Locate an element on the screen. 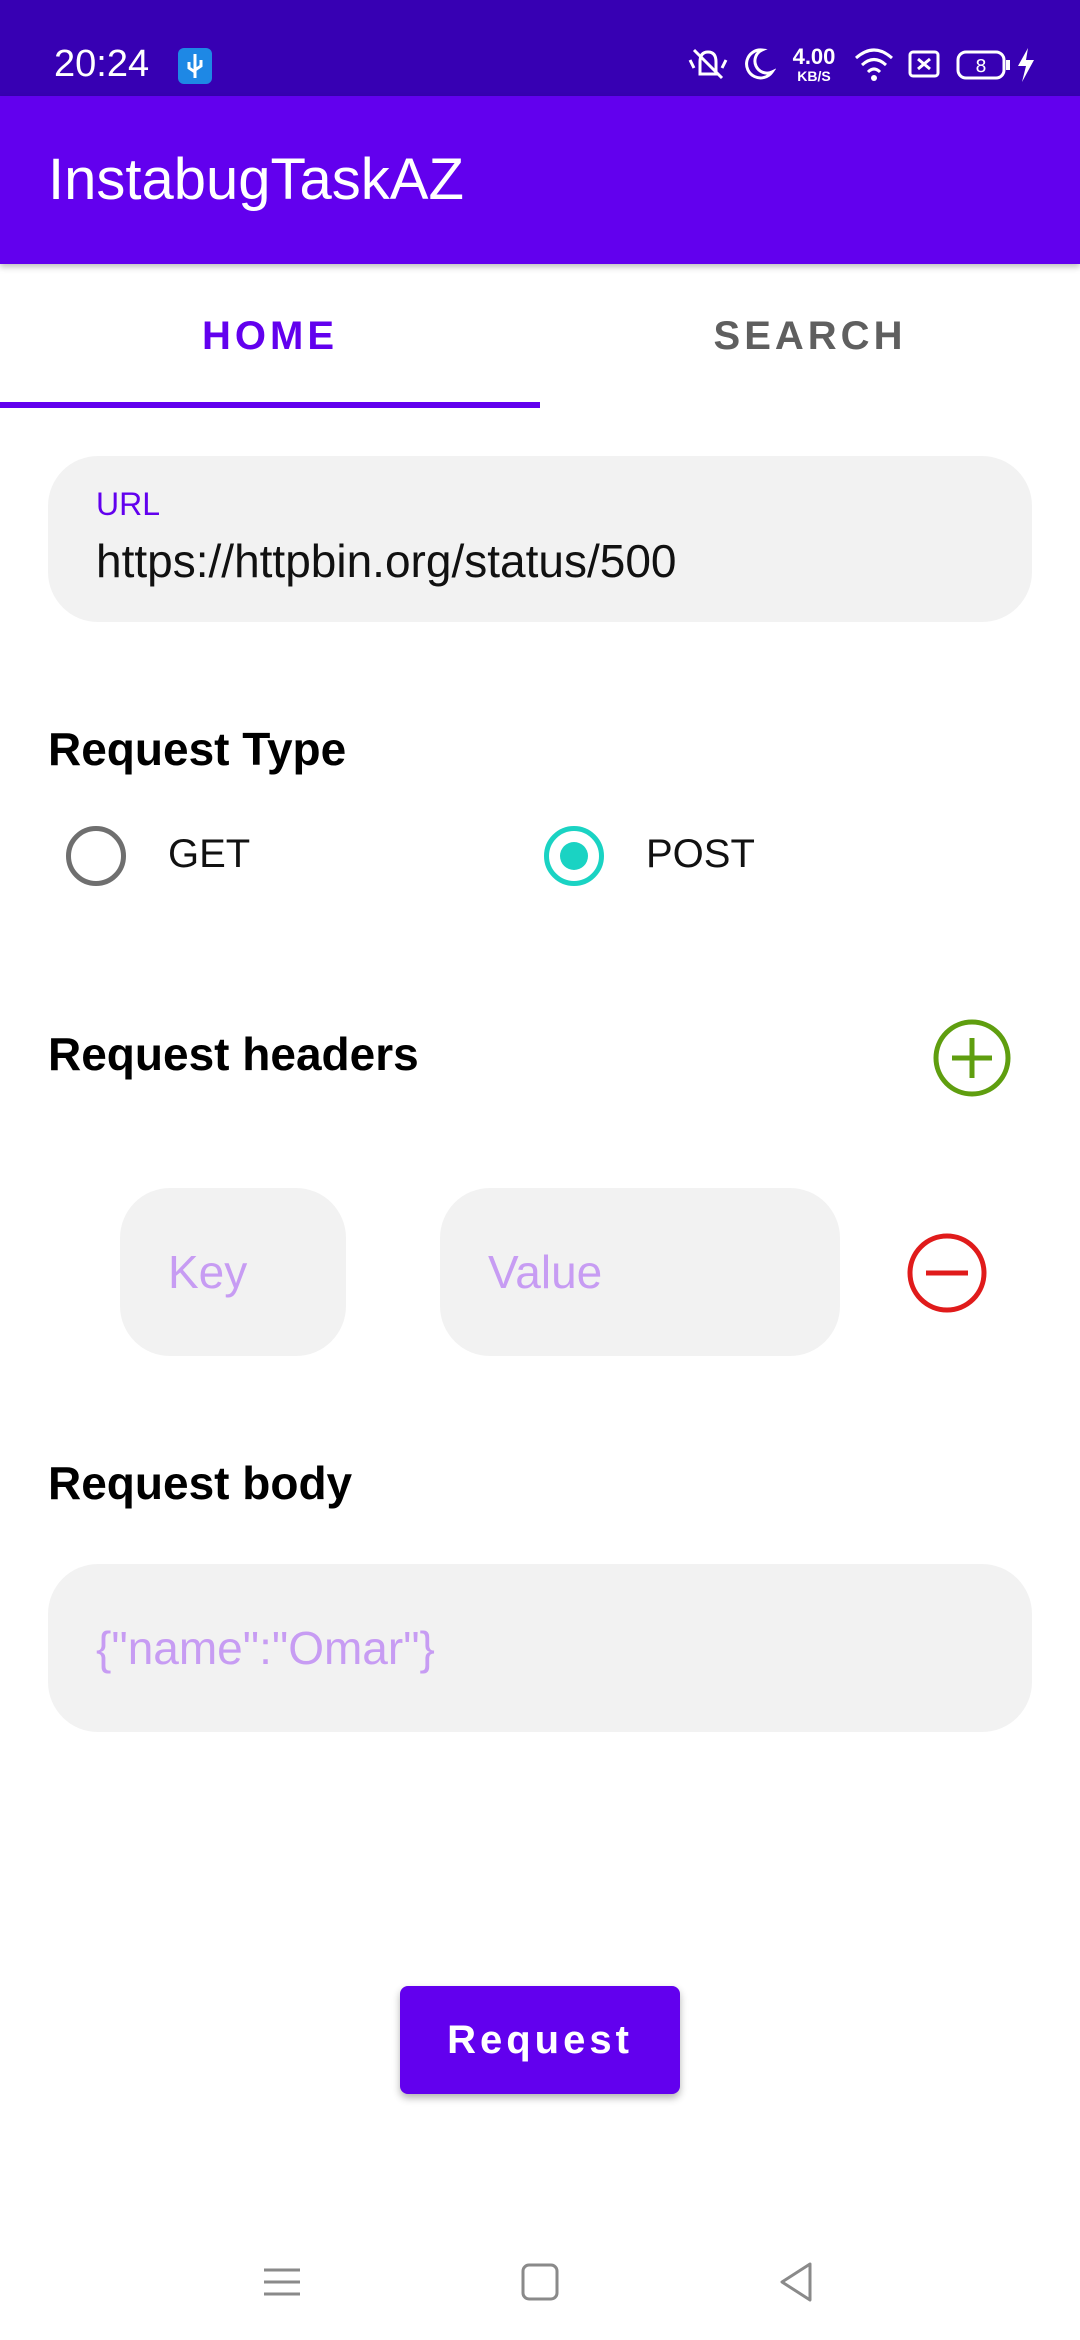 This screenshot has width=1080, height=2340. radio-post is located at coordinates (574, 856).